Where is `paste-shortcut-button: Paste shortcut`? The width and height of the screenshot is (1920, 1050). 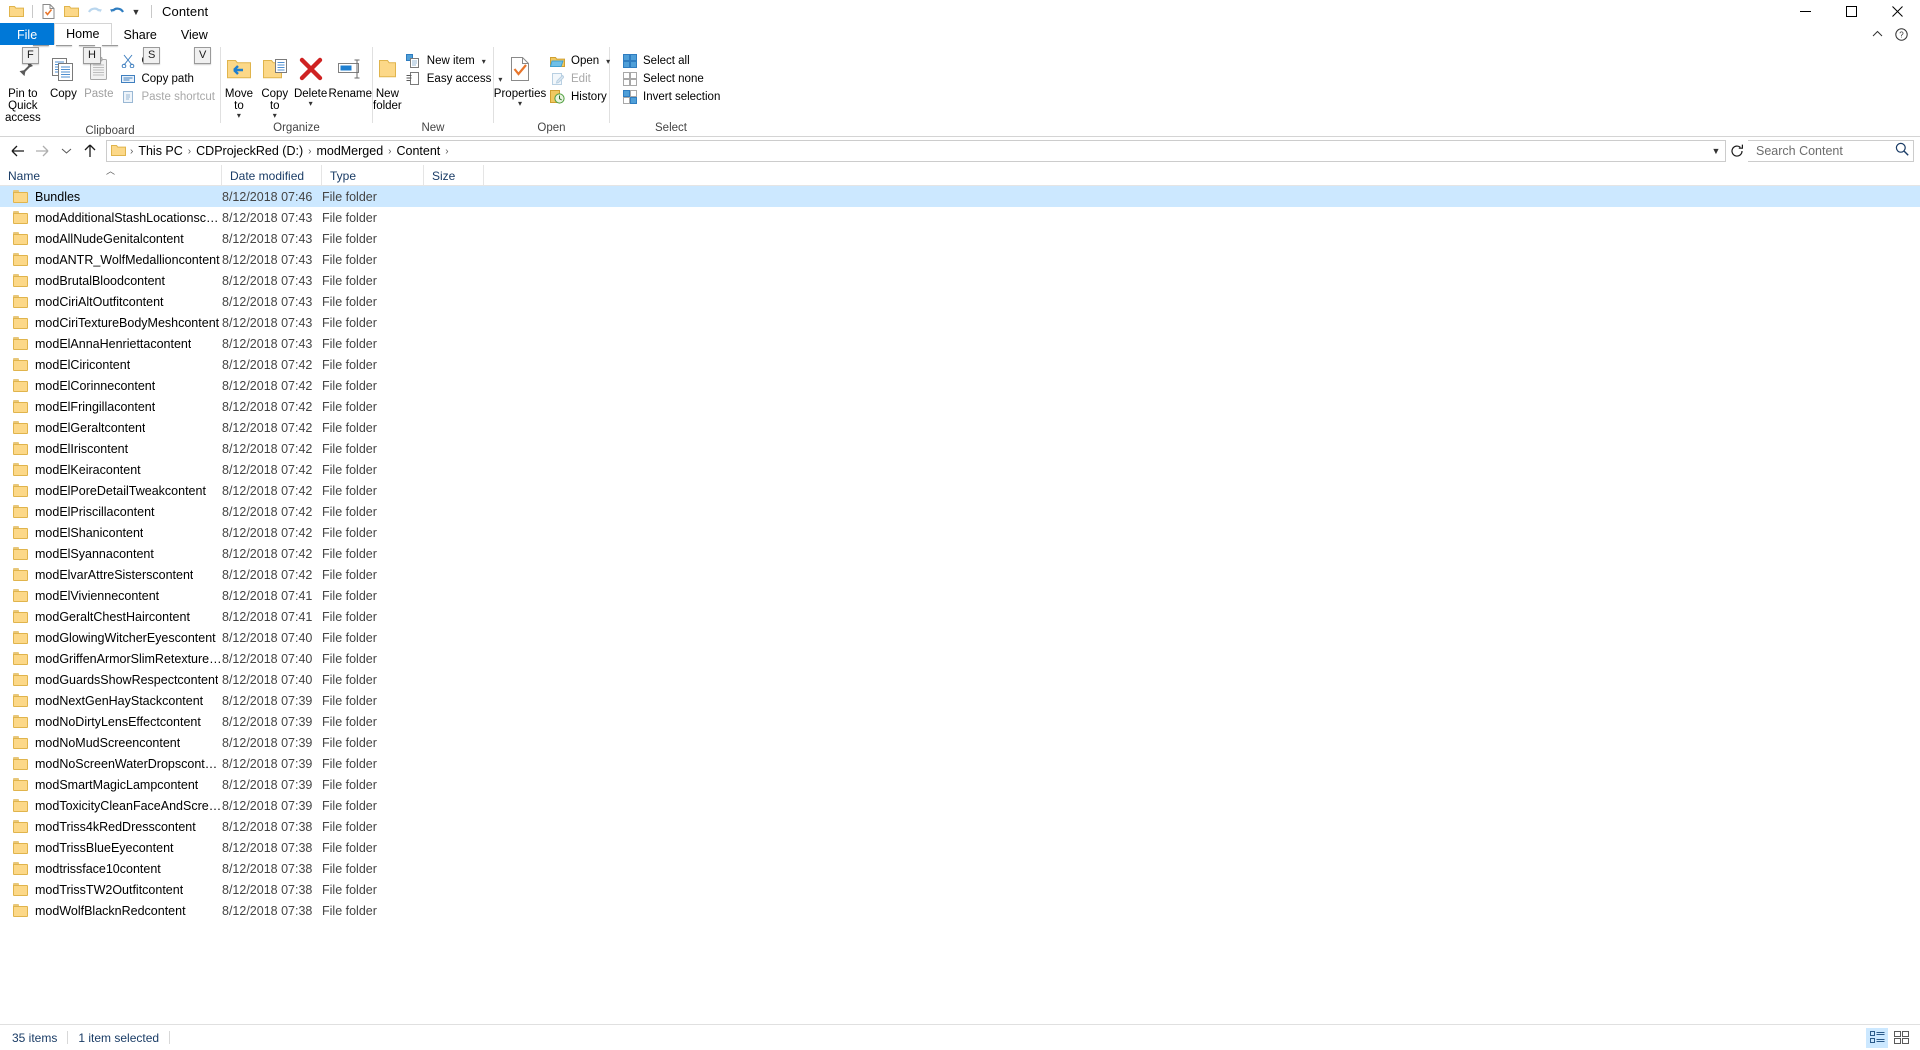 paste-shortcut-button: Paste shortcut is located at coordinates (168, 97).